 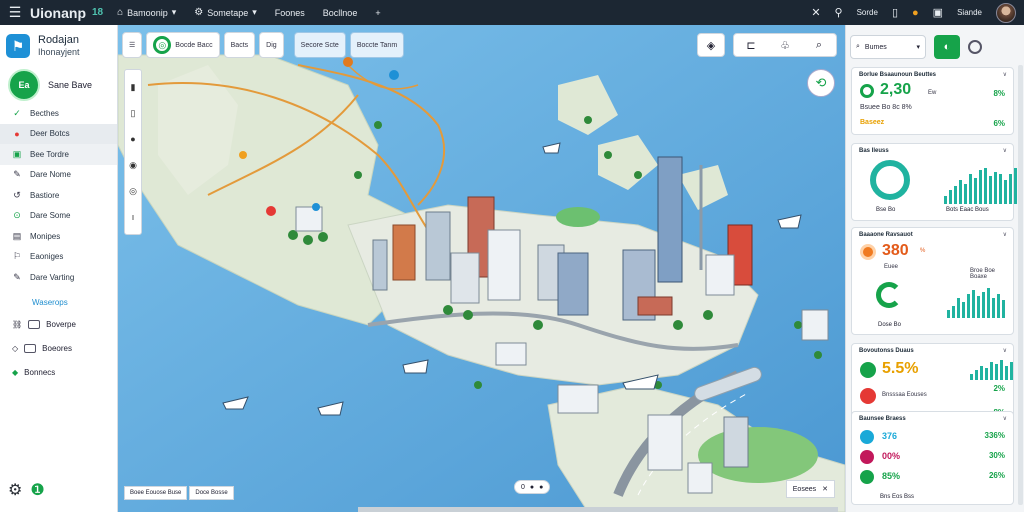 I want to click on tree-icon: ♧, so click(x=785, y=45).